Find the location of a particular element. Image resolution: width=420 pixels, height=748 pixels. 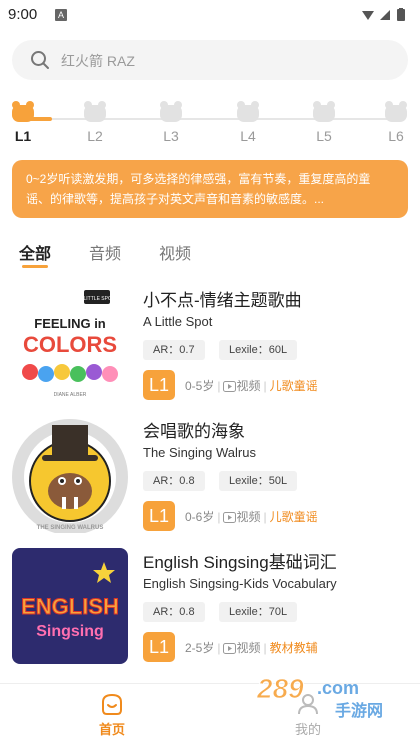

home-icon is located at coordinates (112, 704).